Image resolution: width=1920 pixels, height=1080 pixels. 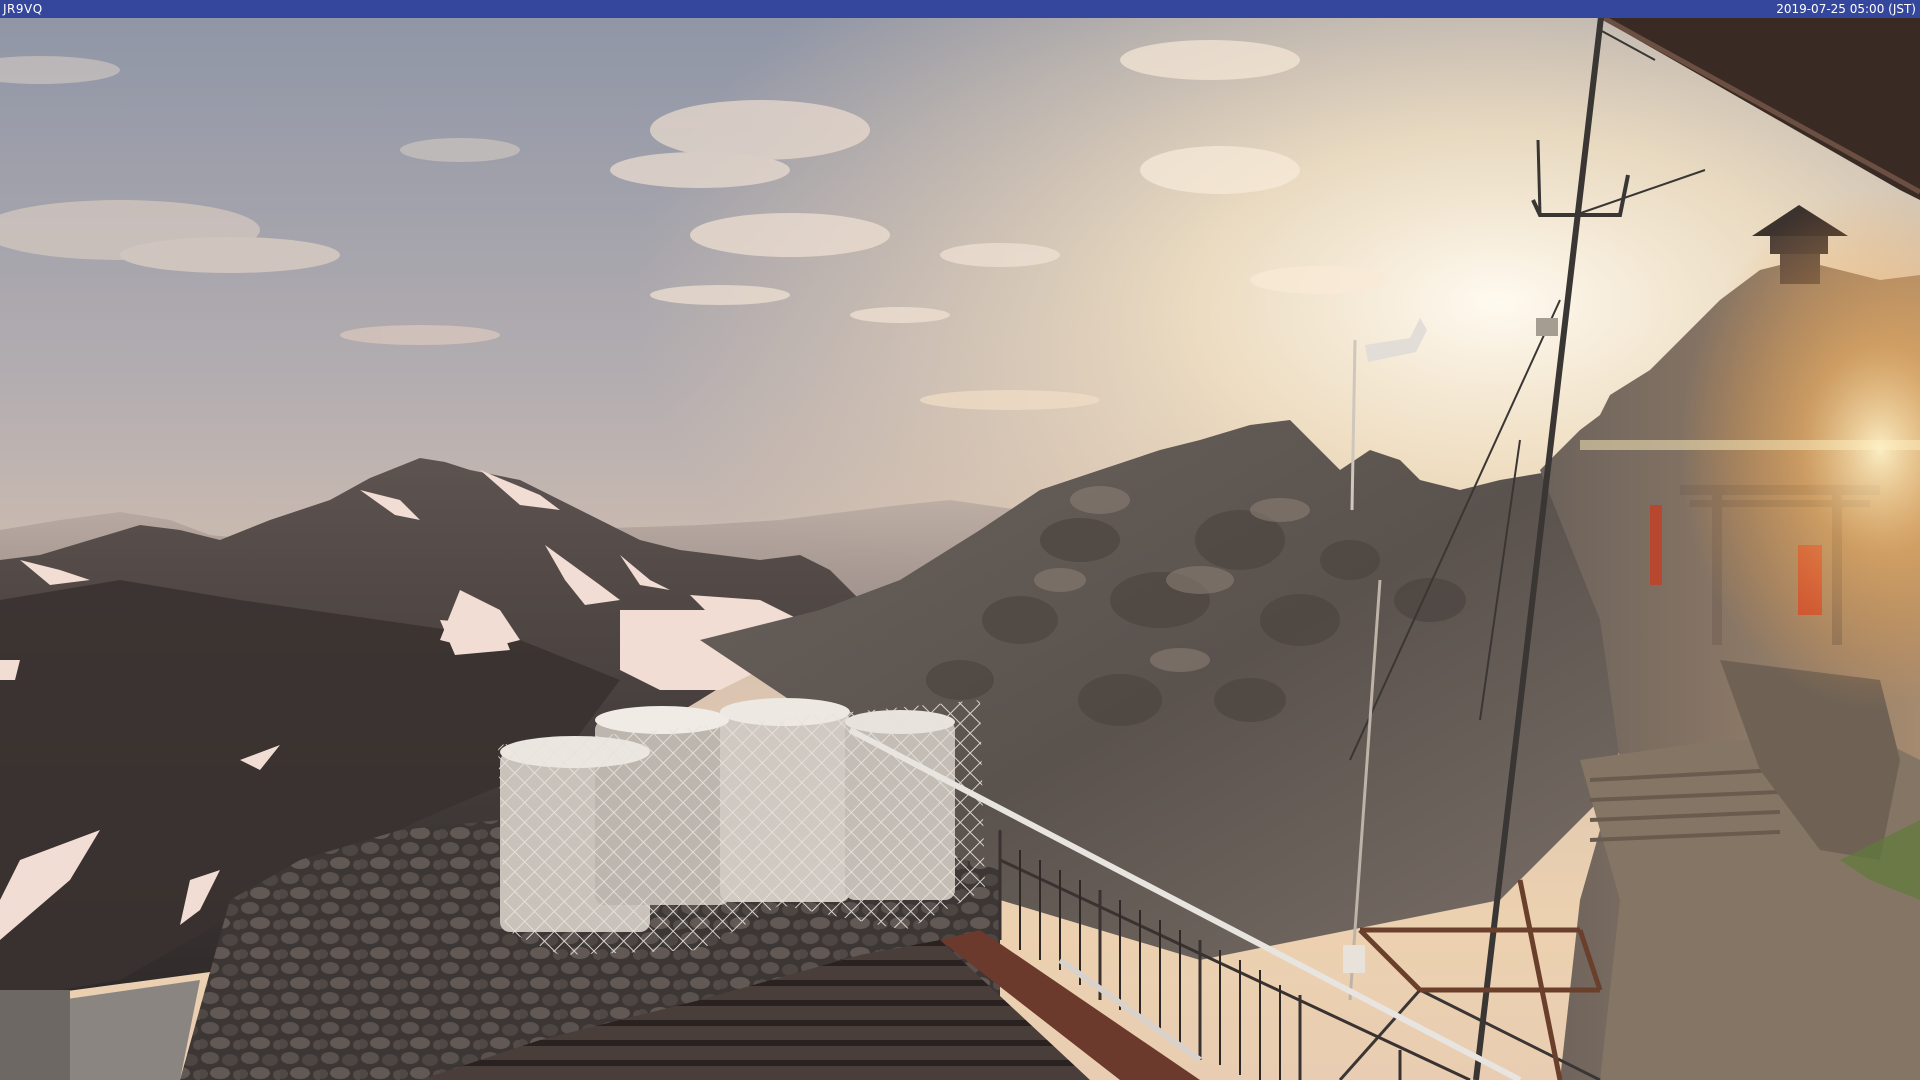 I want to click on capture-timestamp: 2019-07-25 05:00 (JST), so click(x=1846, y=9).